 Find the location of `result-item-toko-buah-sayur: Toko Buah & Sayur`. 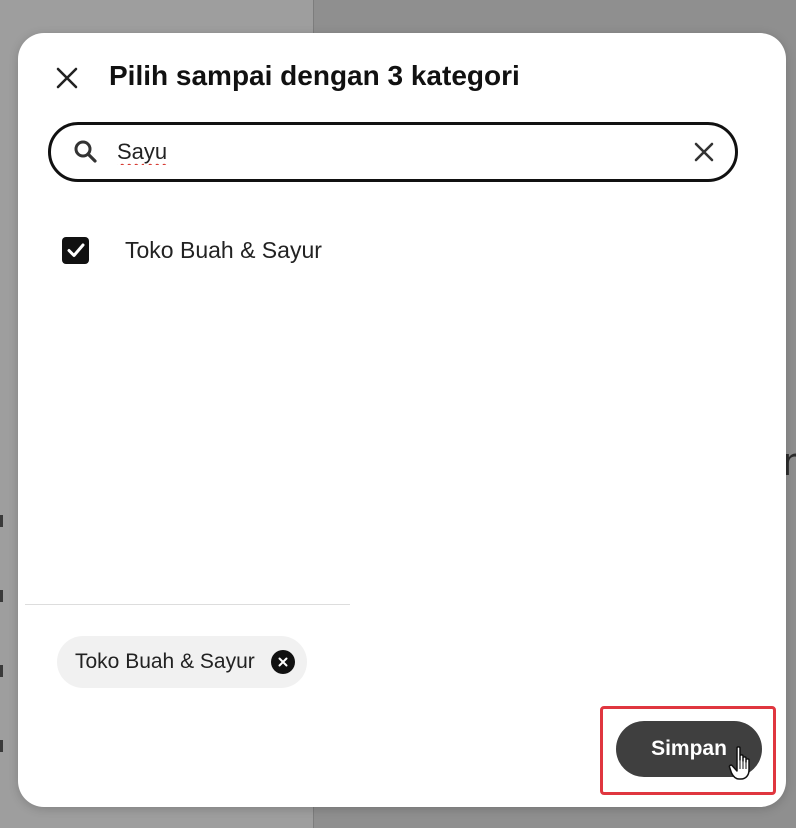

result-item-toko-buah-sayur: Toko Buah & Sayur is located at coordinates (242, 250).